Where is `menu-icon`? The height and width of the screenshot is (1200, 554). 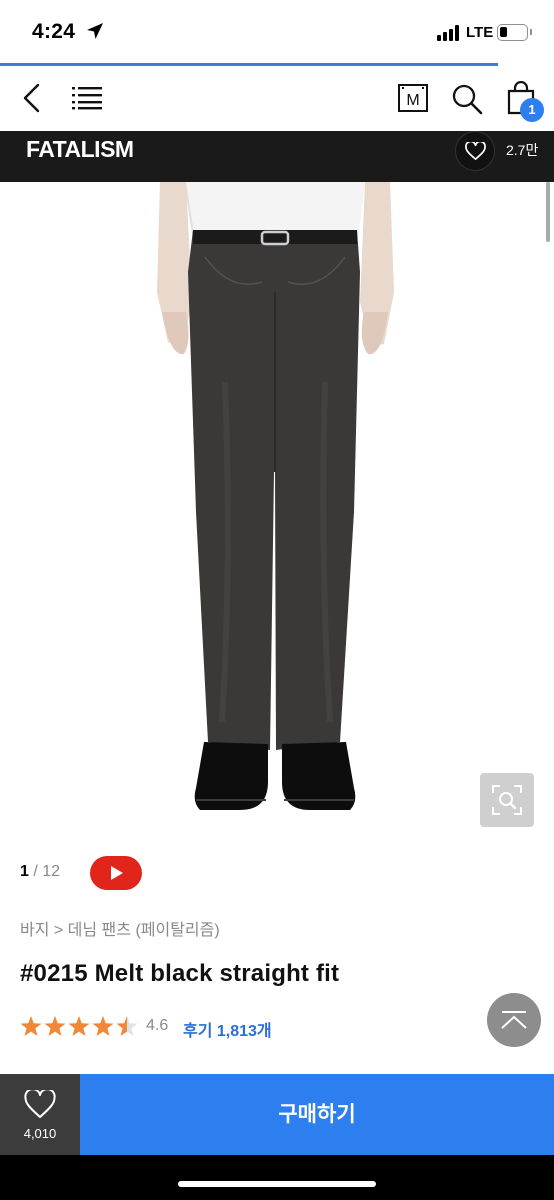 menu-icon is located at coordinates (87, 98).